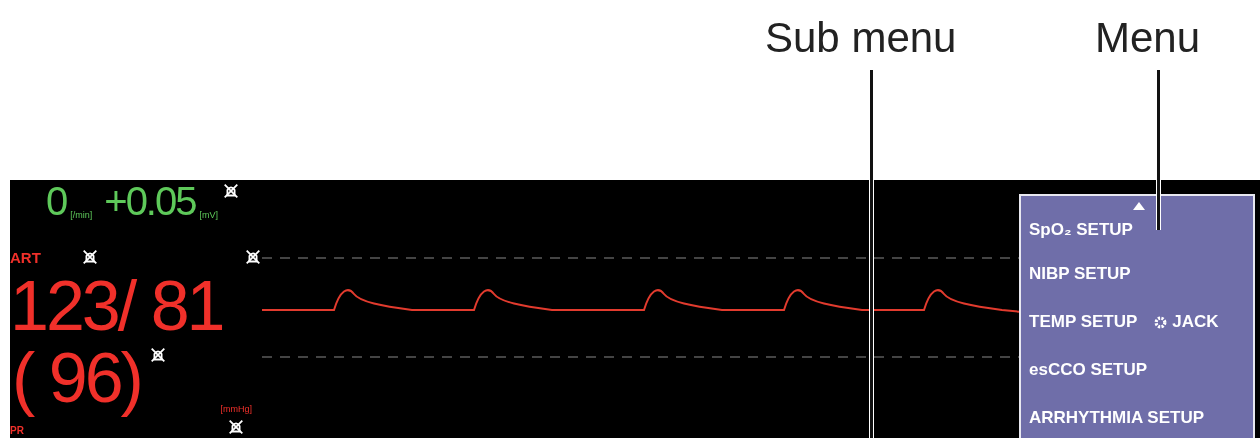 Image resolution: width=1260 pixels, height=438 pixels. I want to click on unit-label: [/min], so click(81, 215).